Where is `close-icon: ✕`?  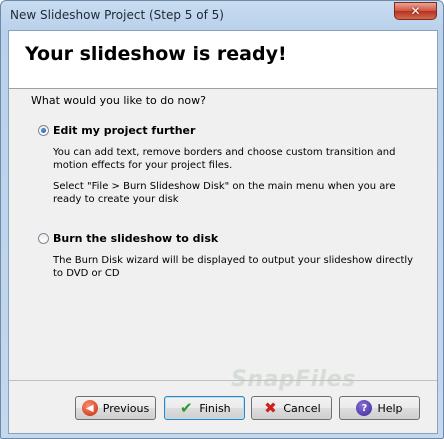 close-icon: ✕ is located at coordinates (415, 11).